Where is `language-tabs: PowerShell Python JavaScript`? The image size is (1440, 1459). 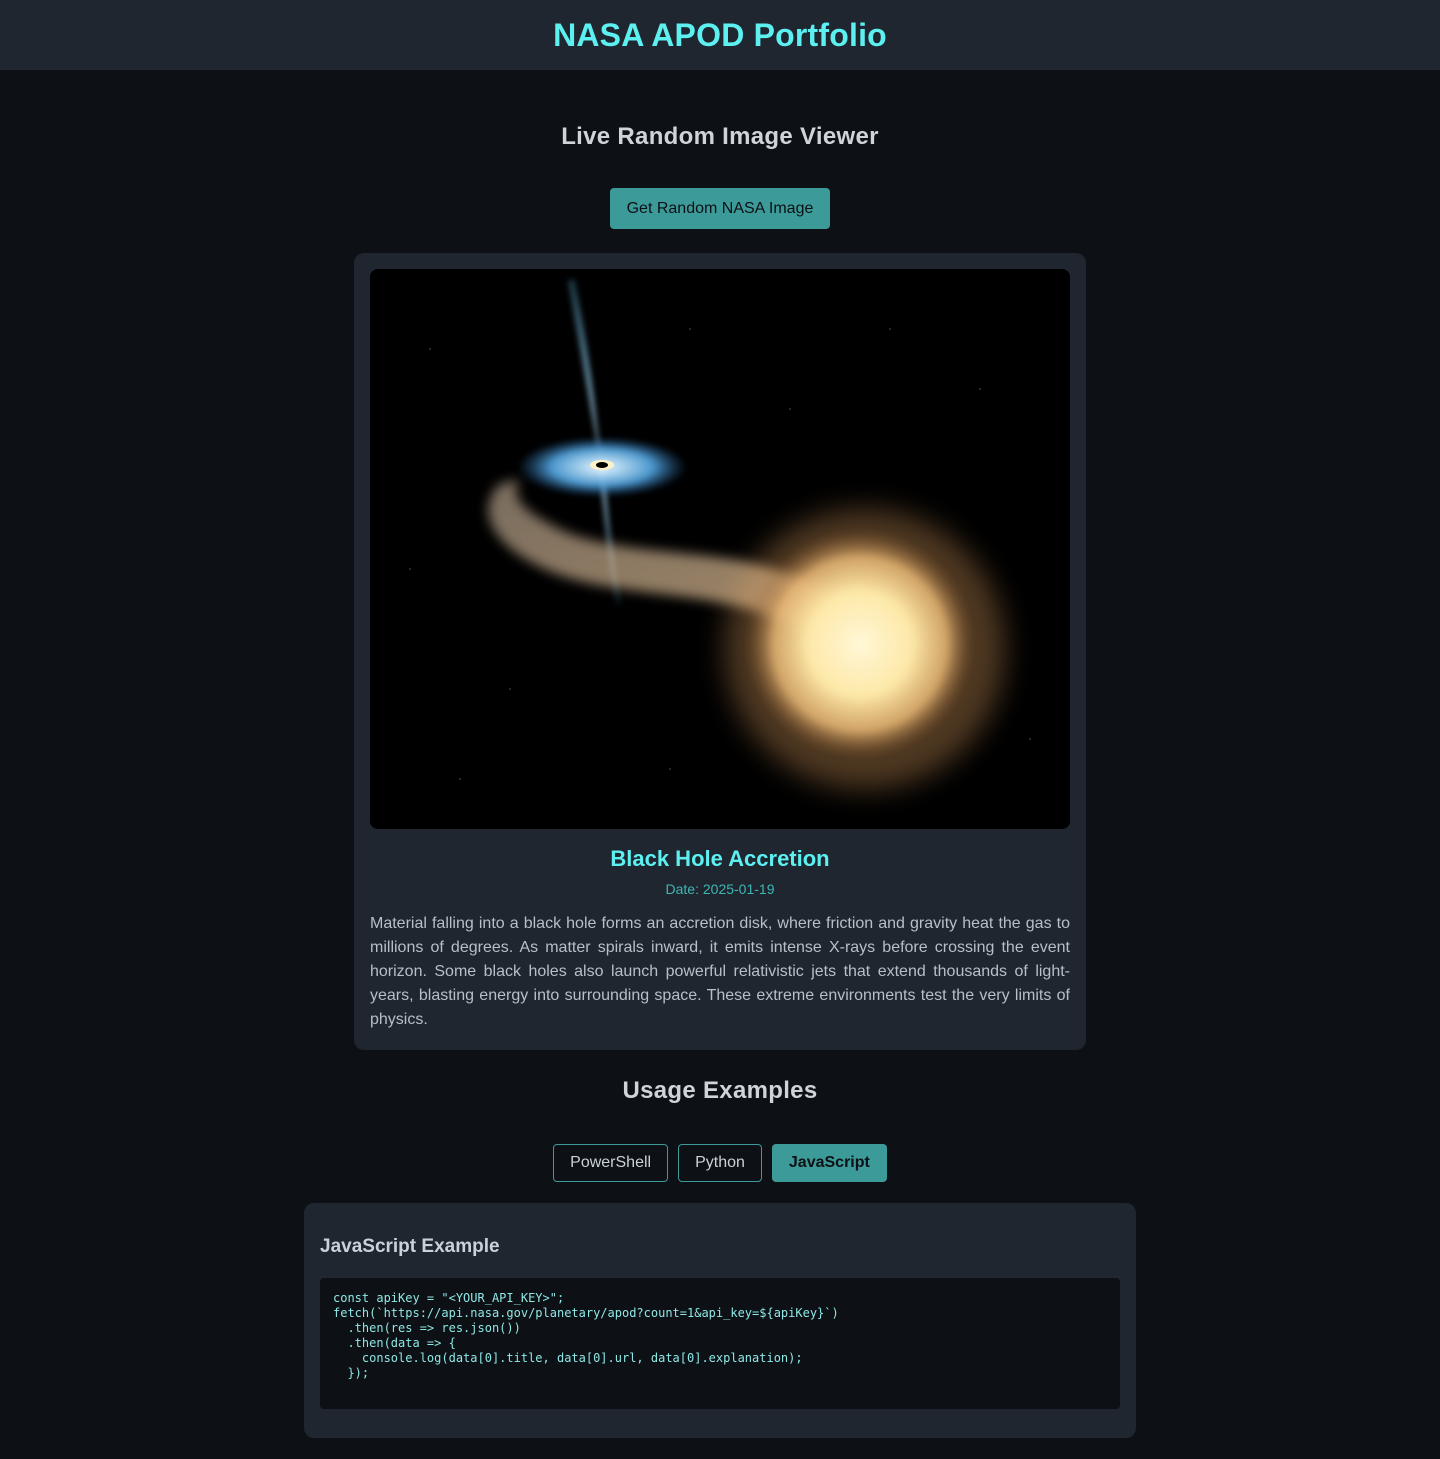 language-tabs: PowerShell Python JavaScript is located at coordinates (720, 1163).